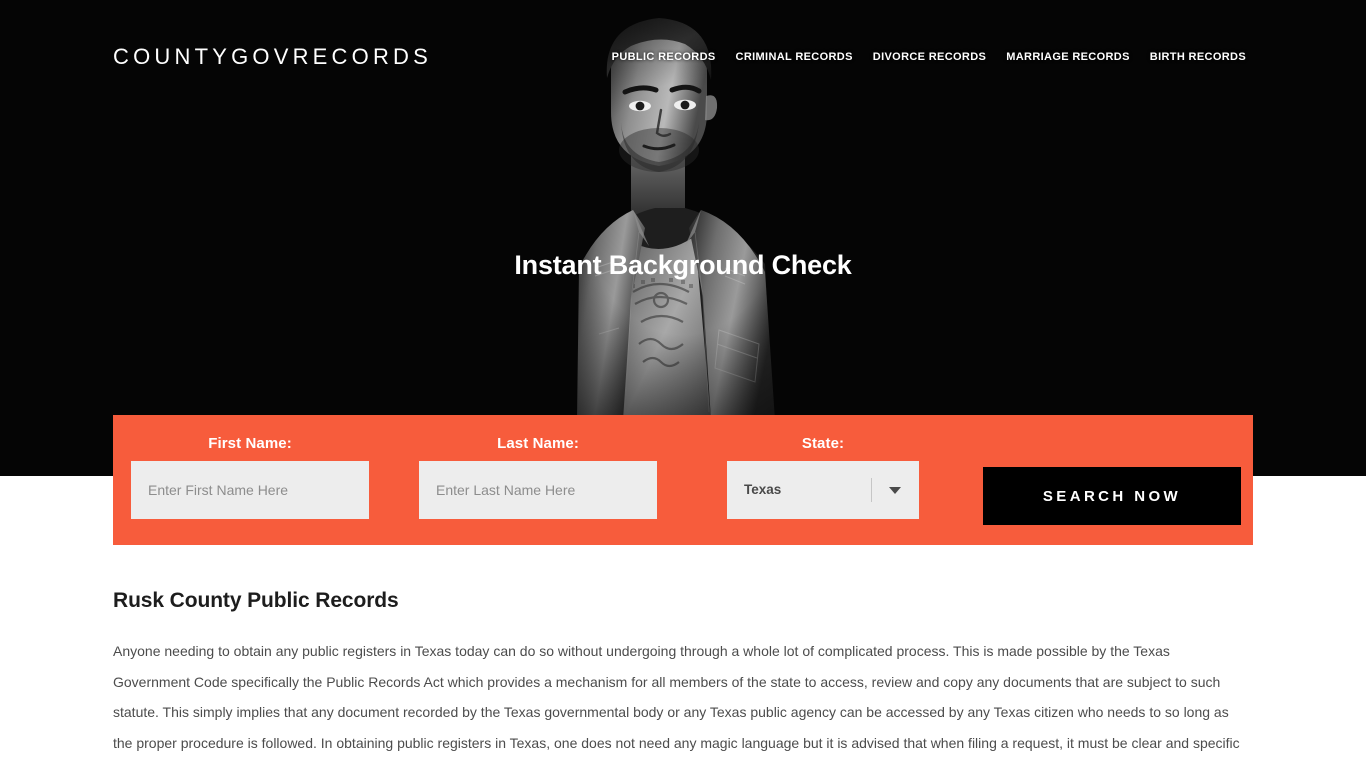  What do you see at coordinates (256, 600) in the screenshot?
I see `page-title: Rusk County Public Records` at bounding box center [256, 600].